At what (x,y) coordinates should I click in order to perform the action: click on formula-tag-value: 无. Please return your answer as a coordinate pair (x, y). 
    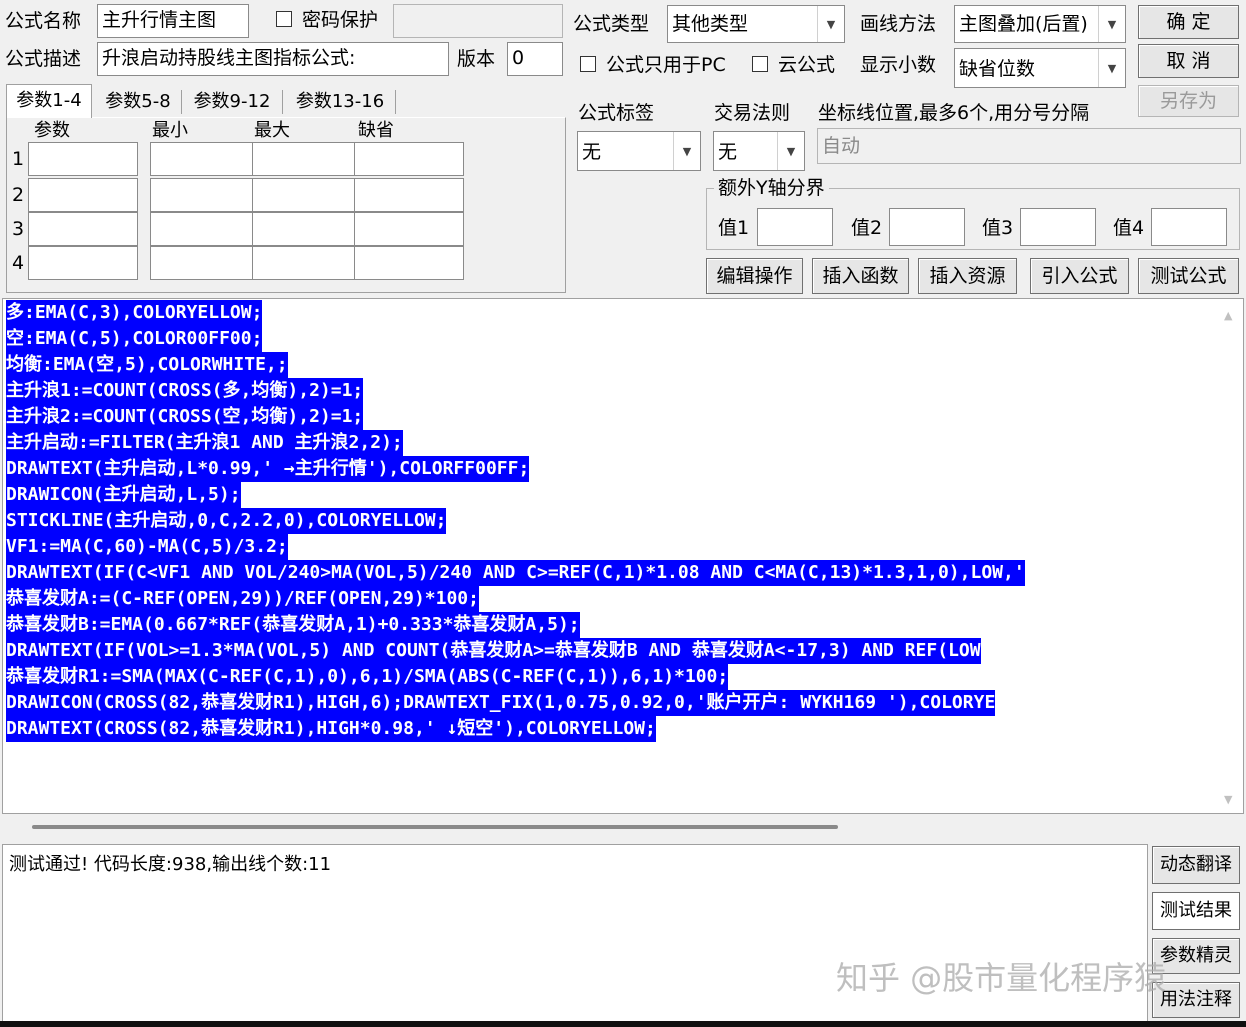
    Looking at the image, I should click on (592, 152).